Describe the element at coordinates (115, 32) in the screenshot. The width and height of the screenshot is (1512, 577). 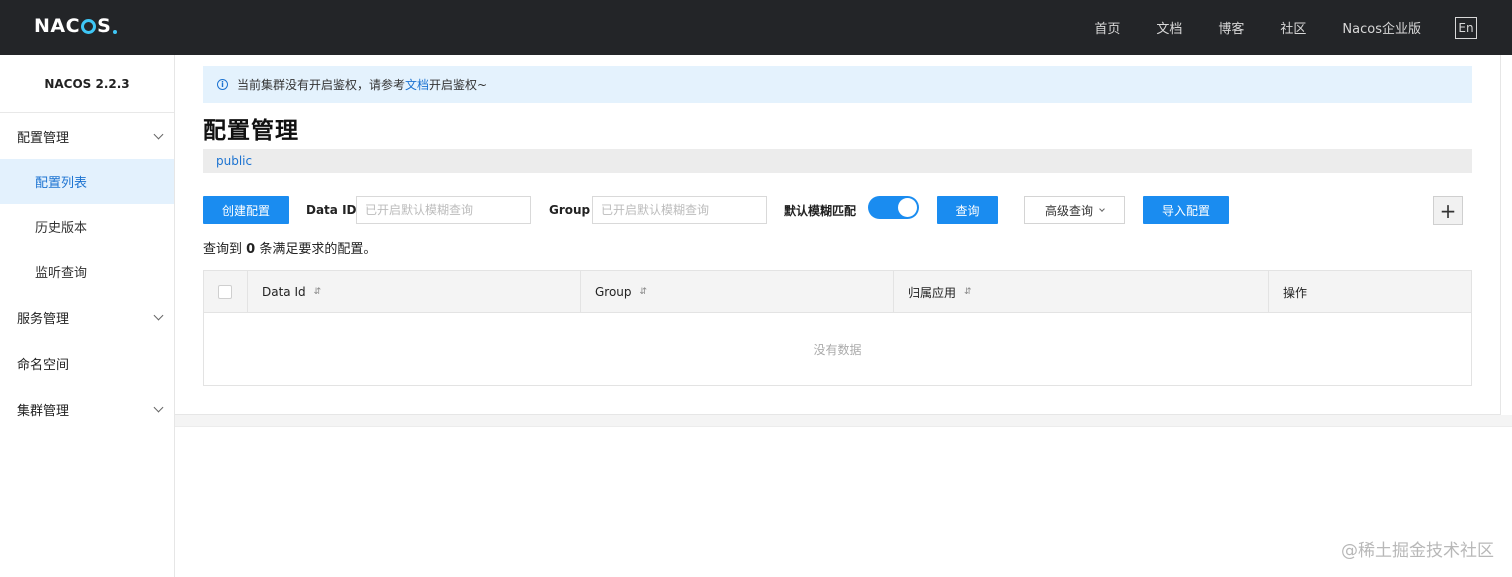
I see `logo-dot-icon` at that location.